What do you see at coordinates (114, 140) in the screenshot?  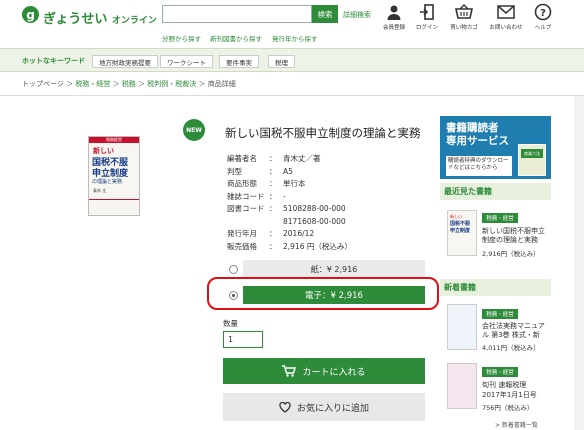 I see `cover-band: 税務経営` at bounding box center [114, 140].